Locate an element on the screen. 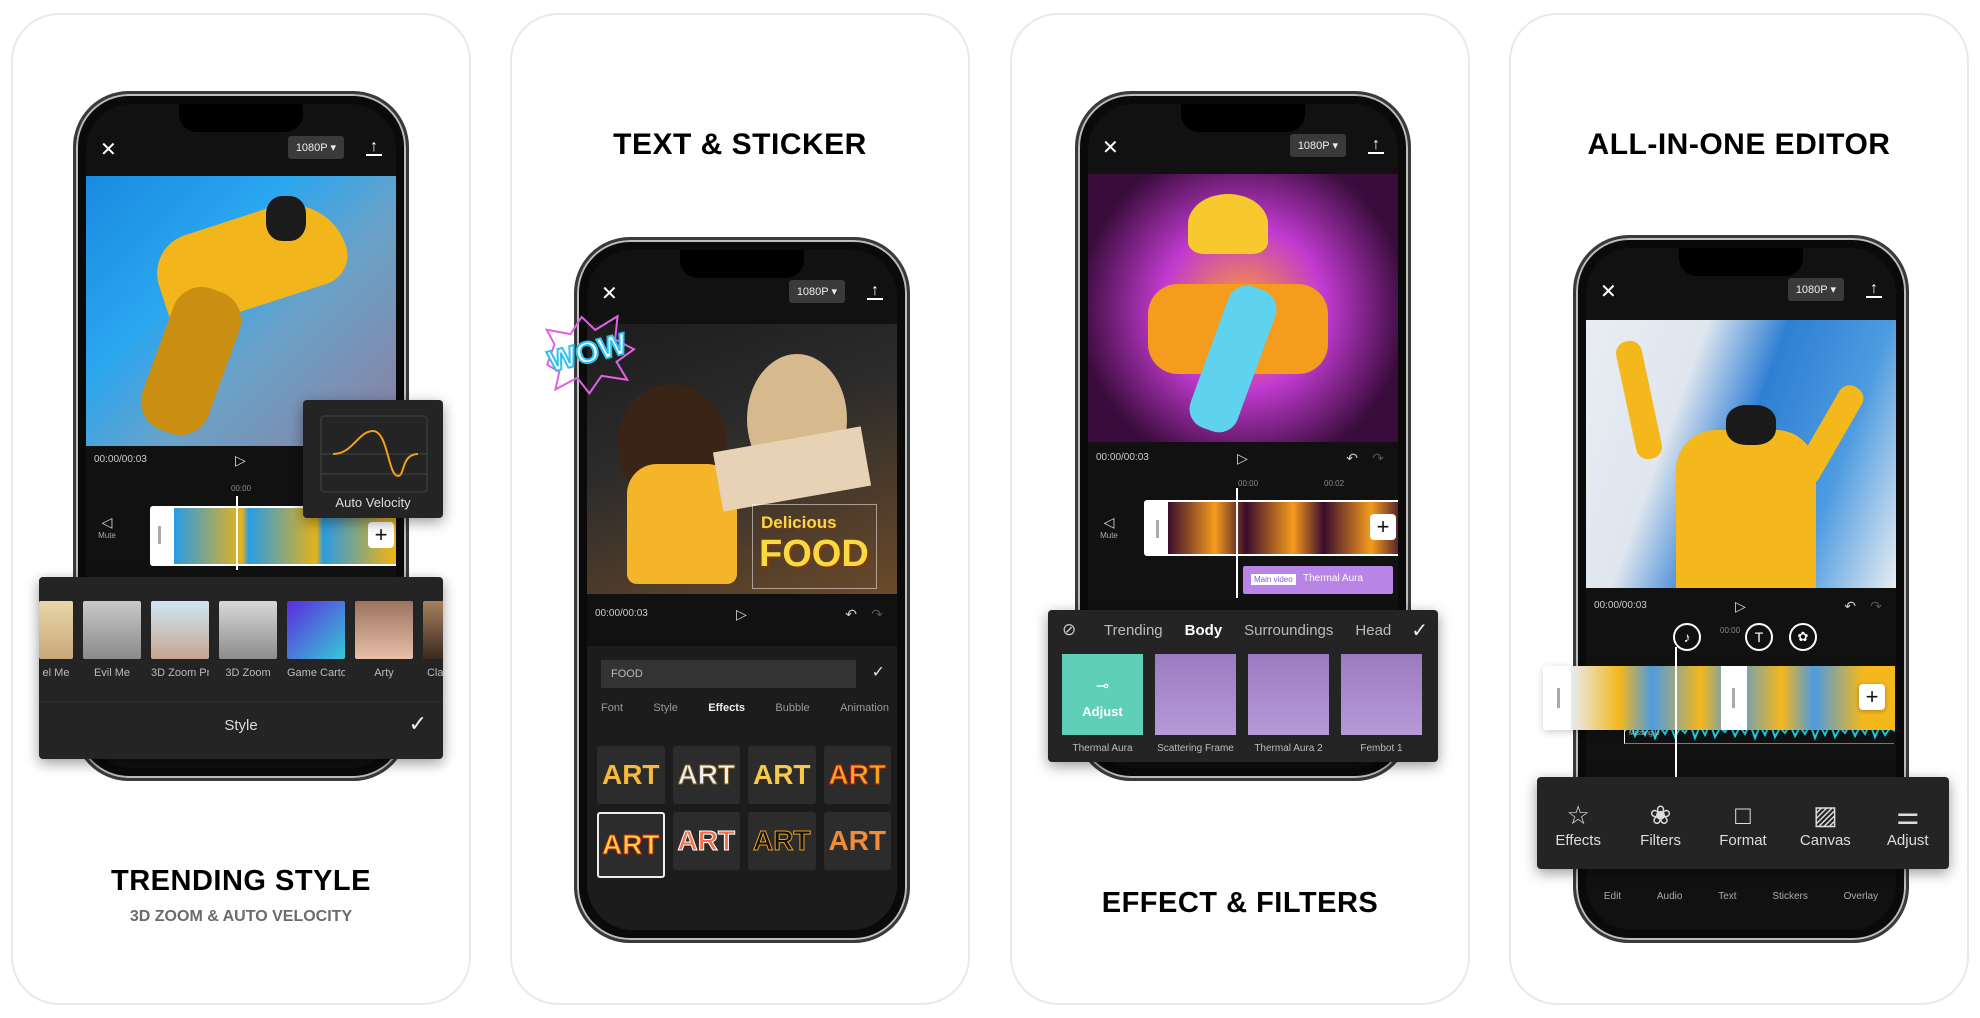 This screenshot has height=1018, width=1980. text-input: FOOD is located at coordinates (728, 674).